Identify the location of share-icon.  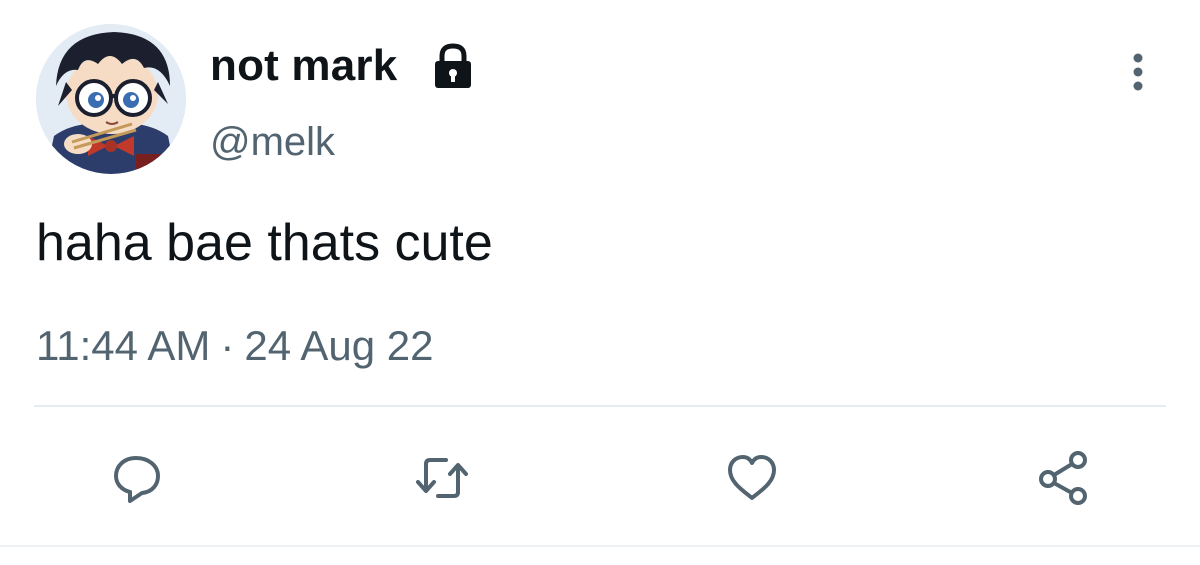
(1063, 478).